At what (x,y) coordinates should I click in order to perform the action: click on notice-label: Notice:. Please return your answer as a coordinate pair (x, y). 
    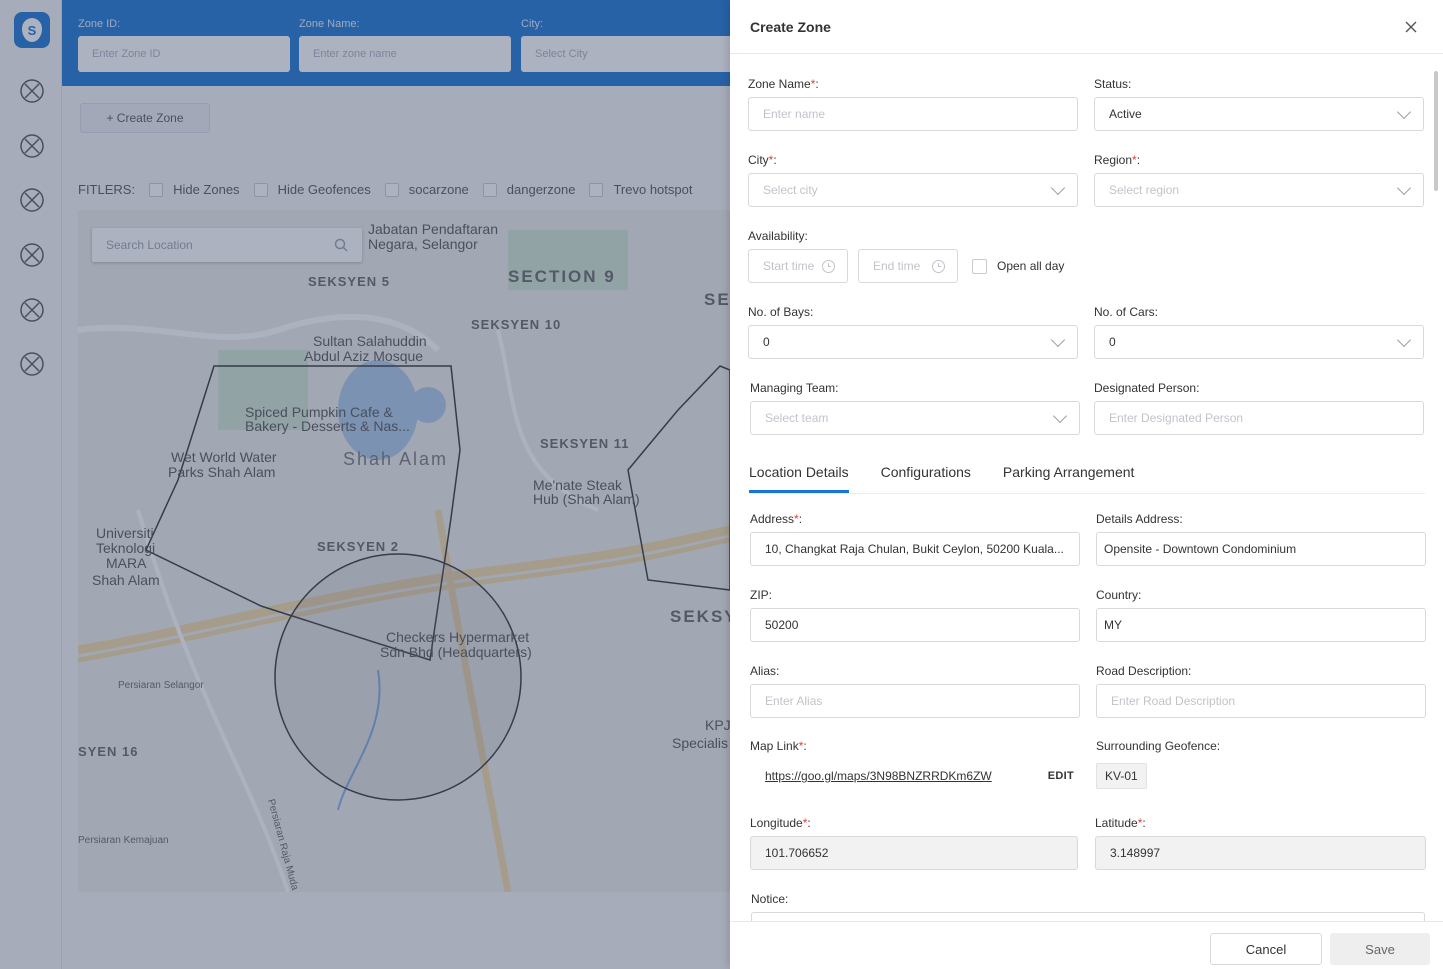
    Looking at the image, I should click on (770, 899).